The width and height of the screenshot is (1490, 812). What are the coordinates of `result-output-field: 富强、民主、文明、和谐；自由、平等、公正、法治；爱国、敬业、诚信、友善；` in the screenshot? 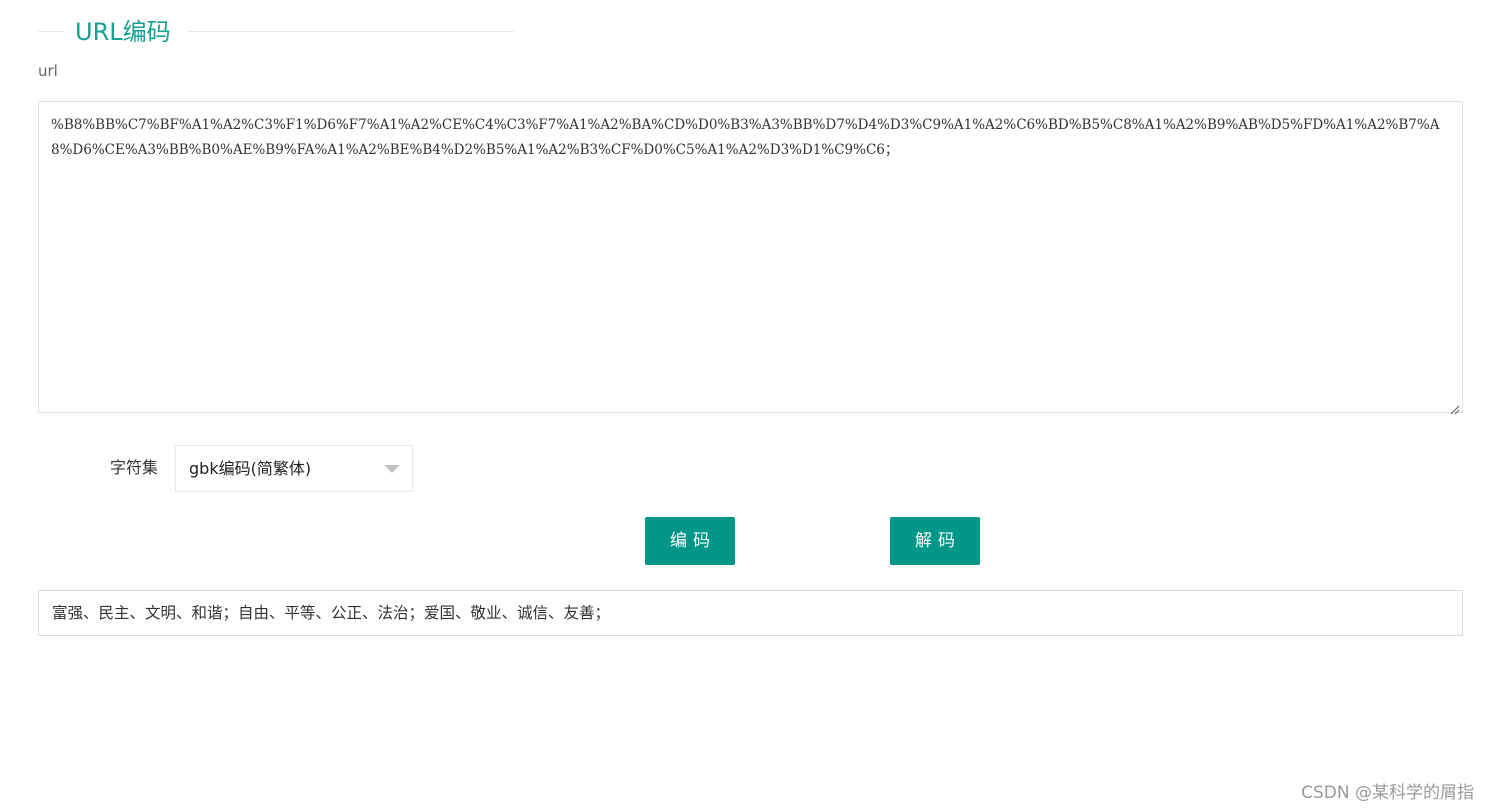 It's located at (750, 613).